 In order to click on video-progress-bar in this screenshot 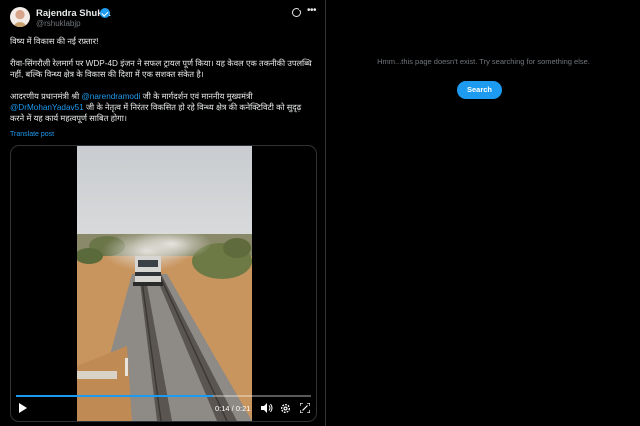, I will do `click(163, 396)`.